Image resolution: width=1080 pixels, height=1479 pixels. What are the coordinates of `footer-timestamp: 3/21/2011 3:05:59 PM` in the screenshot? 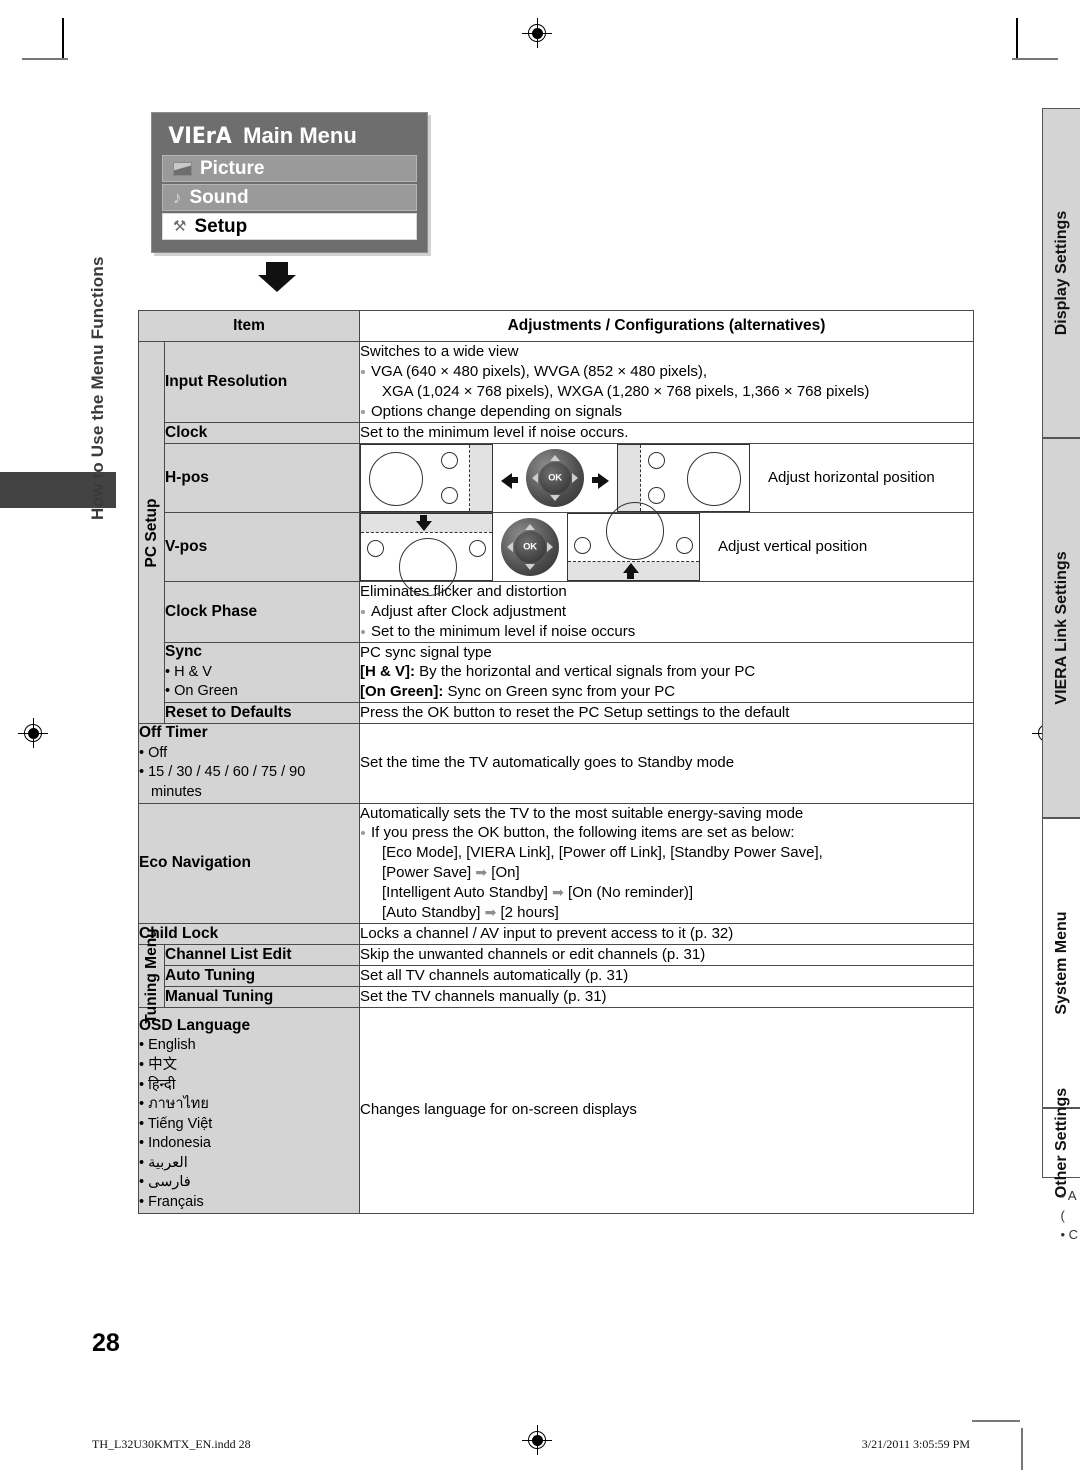 It's located at (915, 1444).